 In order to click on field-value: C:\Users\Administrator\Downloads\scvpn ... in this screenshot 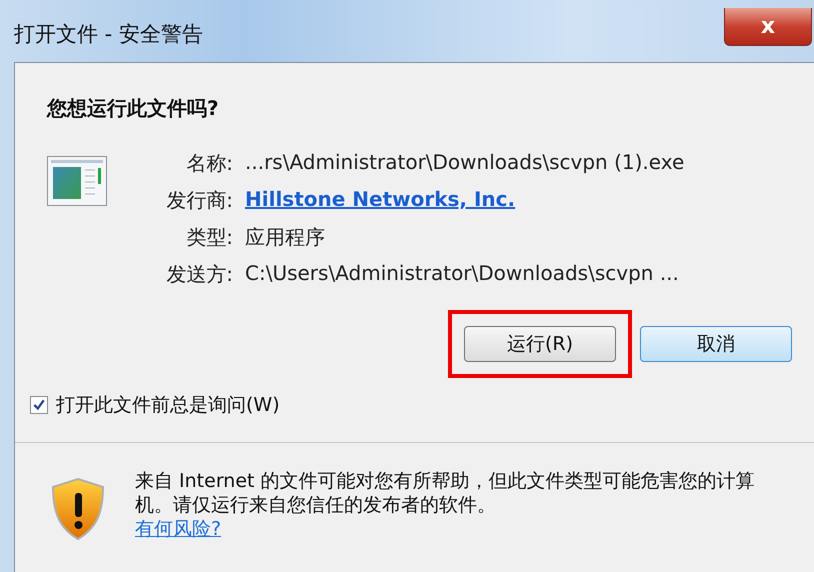, I will do `click(462, 274)`.